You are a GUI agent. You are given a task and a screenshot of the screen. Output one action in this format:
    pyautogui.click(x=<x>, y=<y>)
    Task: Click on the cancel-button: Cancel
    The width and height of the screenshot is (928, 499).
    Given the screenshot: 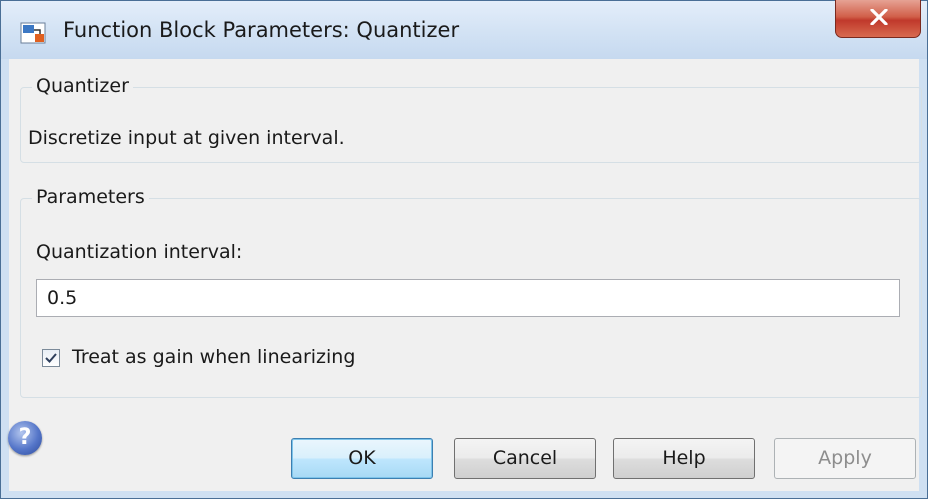 What is the action you would take?
    pyautogui.click(x=525, y=458)
    